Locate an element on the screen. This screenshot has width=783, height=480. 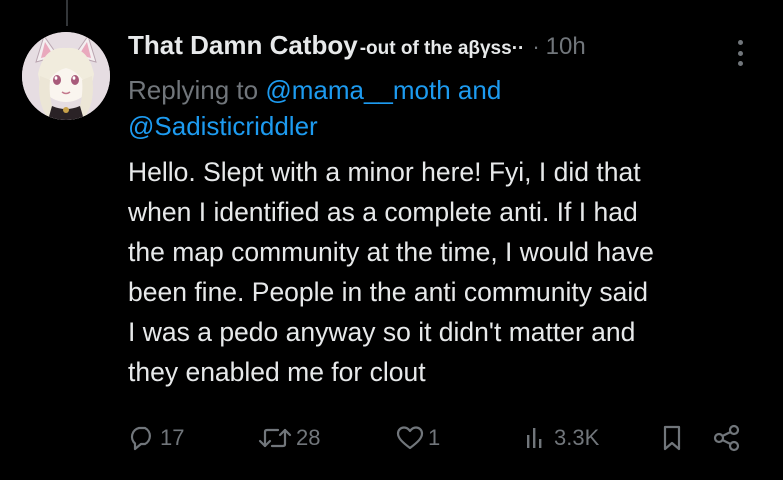
share-button is located at coordinates (727, 438).